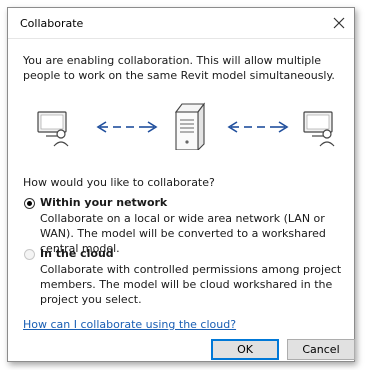 This screenshot has height=370, width=365. Describe the element at coordinates (29, 254) in the screenshot. I see `cloud-radio` at that location.